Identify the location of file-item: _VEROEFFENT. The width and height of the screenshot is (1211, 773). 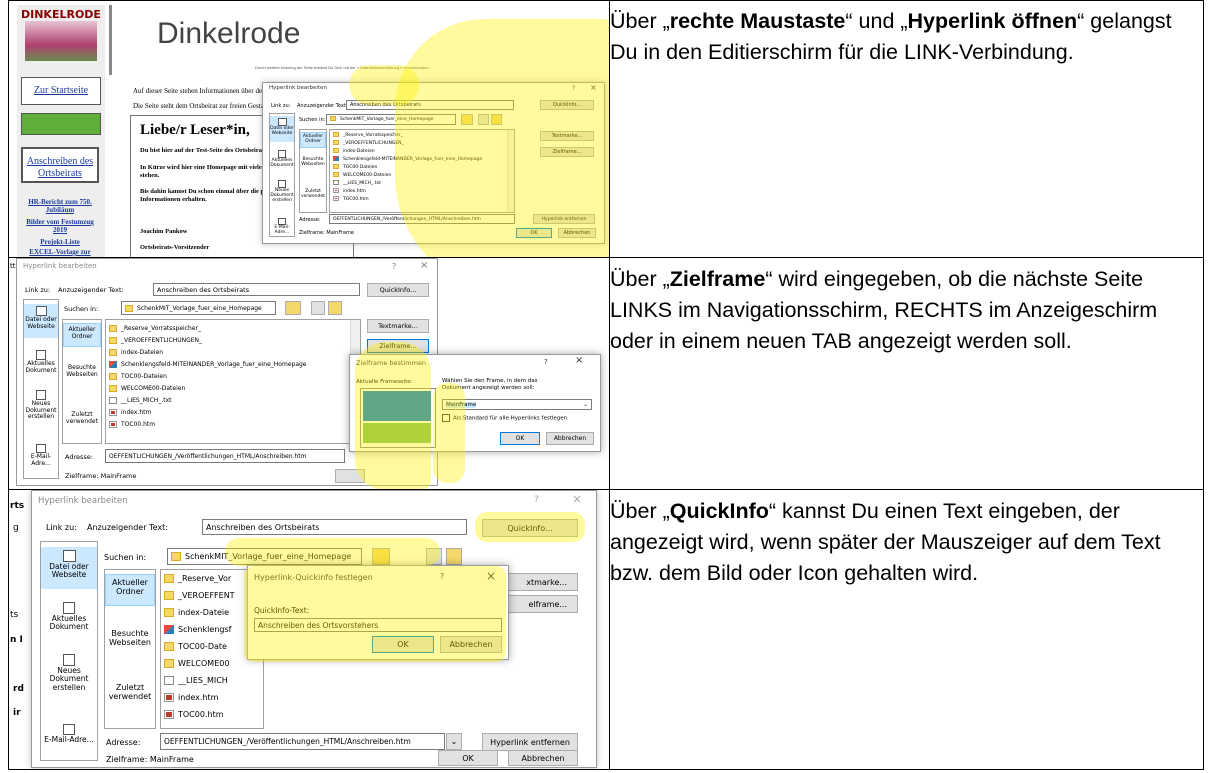
(199, 595).